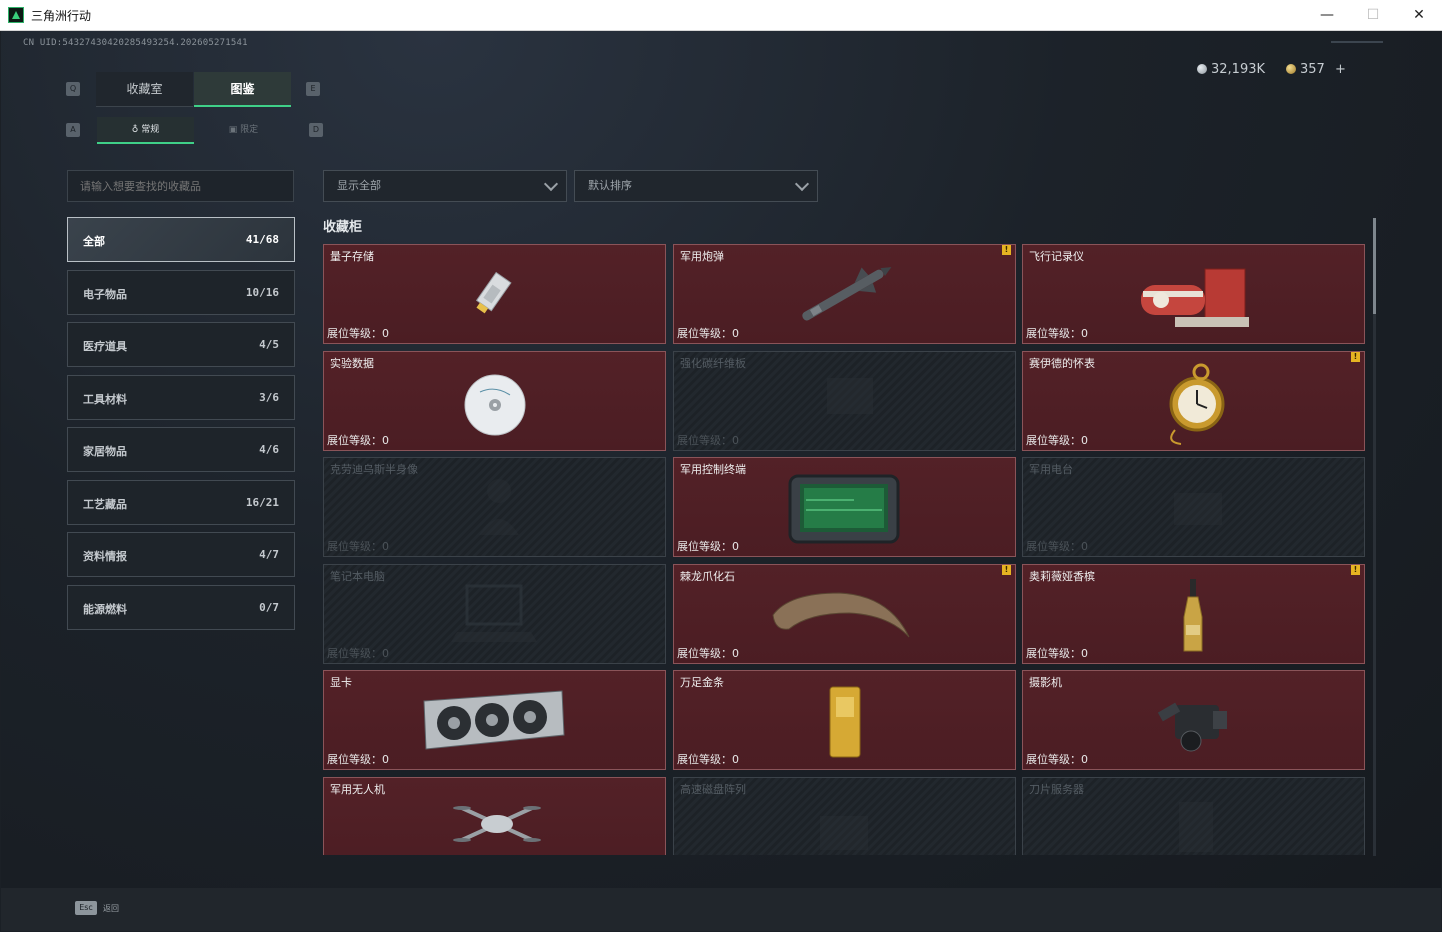 The width and height of the screenshot is (1442, 932). What do you see at coordinates (249, 130) in the screenshot?
I see `tab-limited-label: 限定` at bounding box center [249, 130].